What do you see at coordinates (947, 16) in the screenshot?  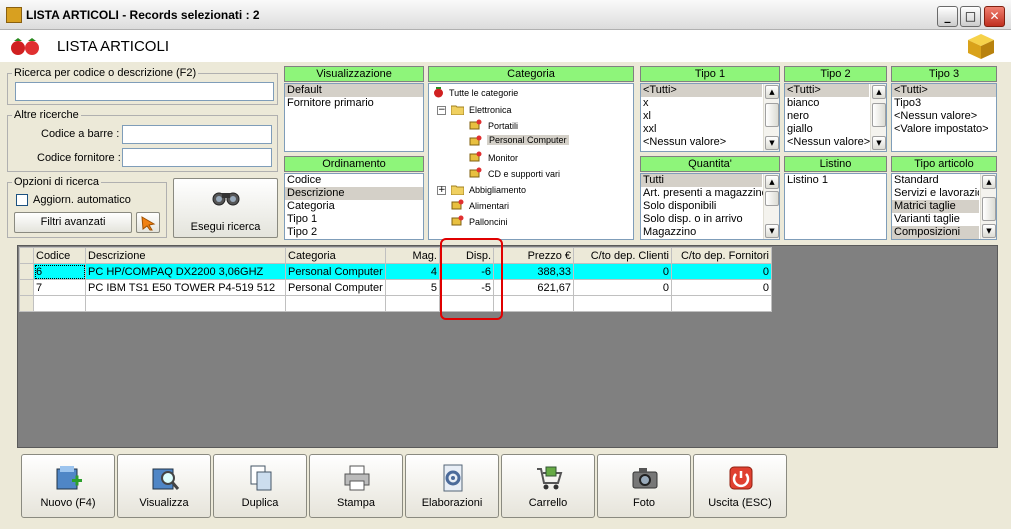 I see `minimize-button: _` at bounding box center [947, 16].